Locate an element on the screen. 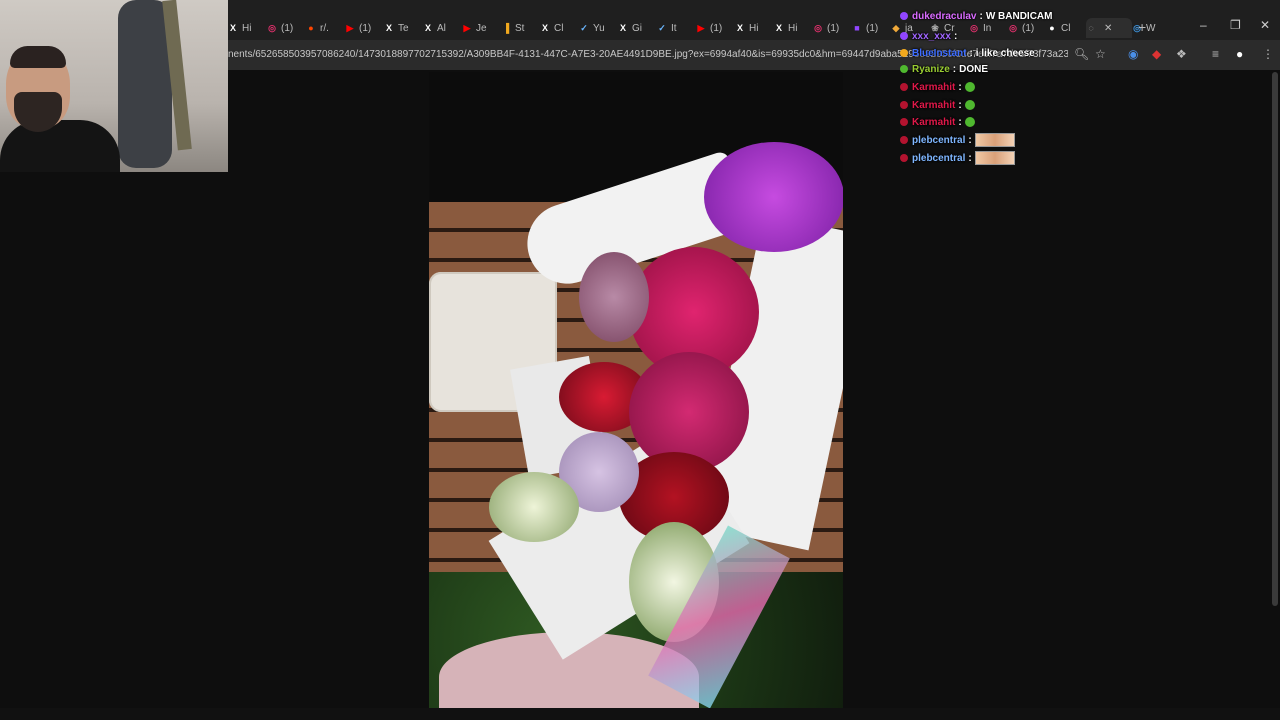  extension-icon: ◉ is located at coordinates (1133, 54).